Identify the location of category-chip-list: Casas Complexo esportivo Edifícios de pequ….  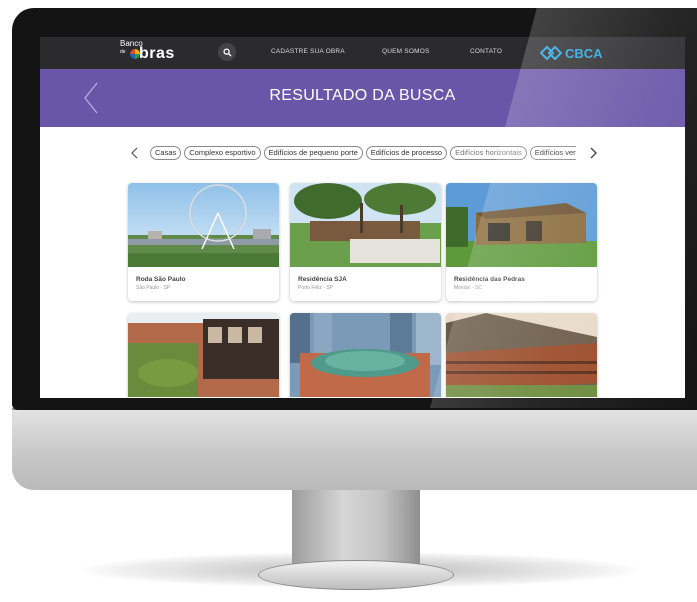
(363, 153).